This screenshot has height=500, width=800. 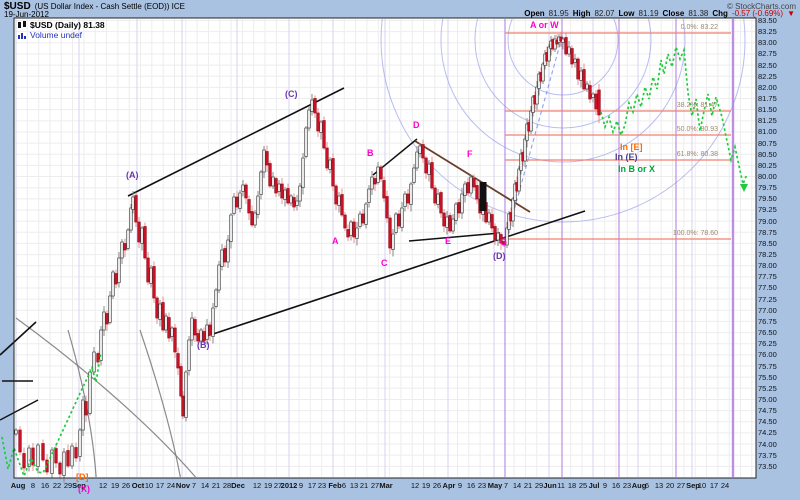 What do you see at coordinates (767, 210) in the screenshot?
I see `y-axis-label: 79.25` at bounding box center [767, 210].